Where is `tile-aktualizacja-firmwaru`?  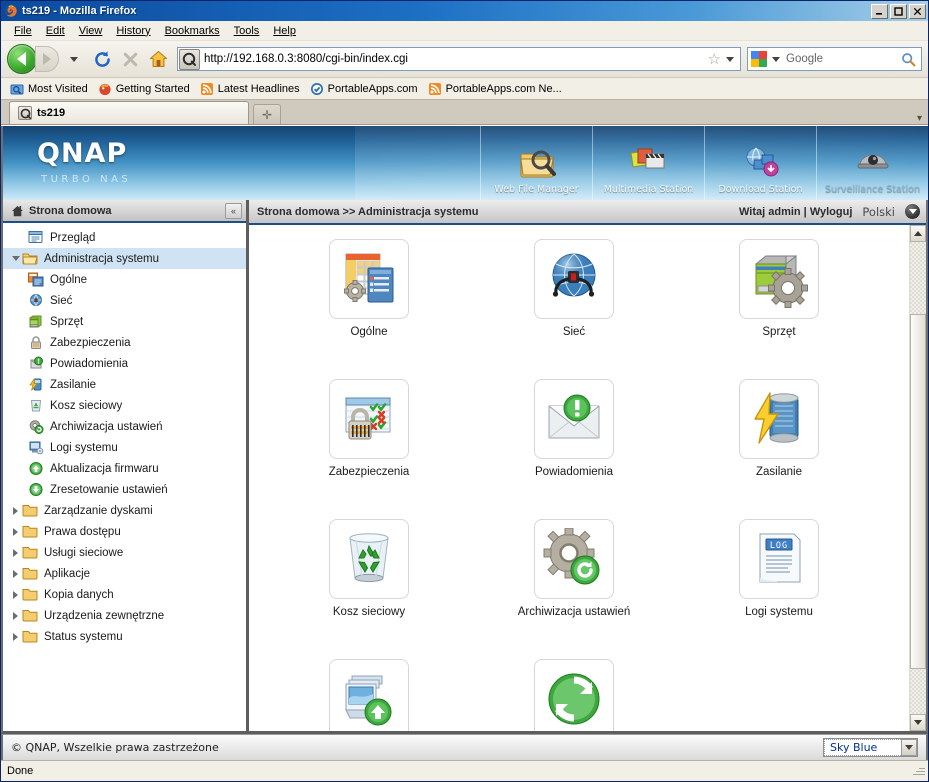 tile-aktualizacja-firmwaru is located at coordinates (369, 695).